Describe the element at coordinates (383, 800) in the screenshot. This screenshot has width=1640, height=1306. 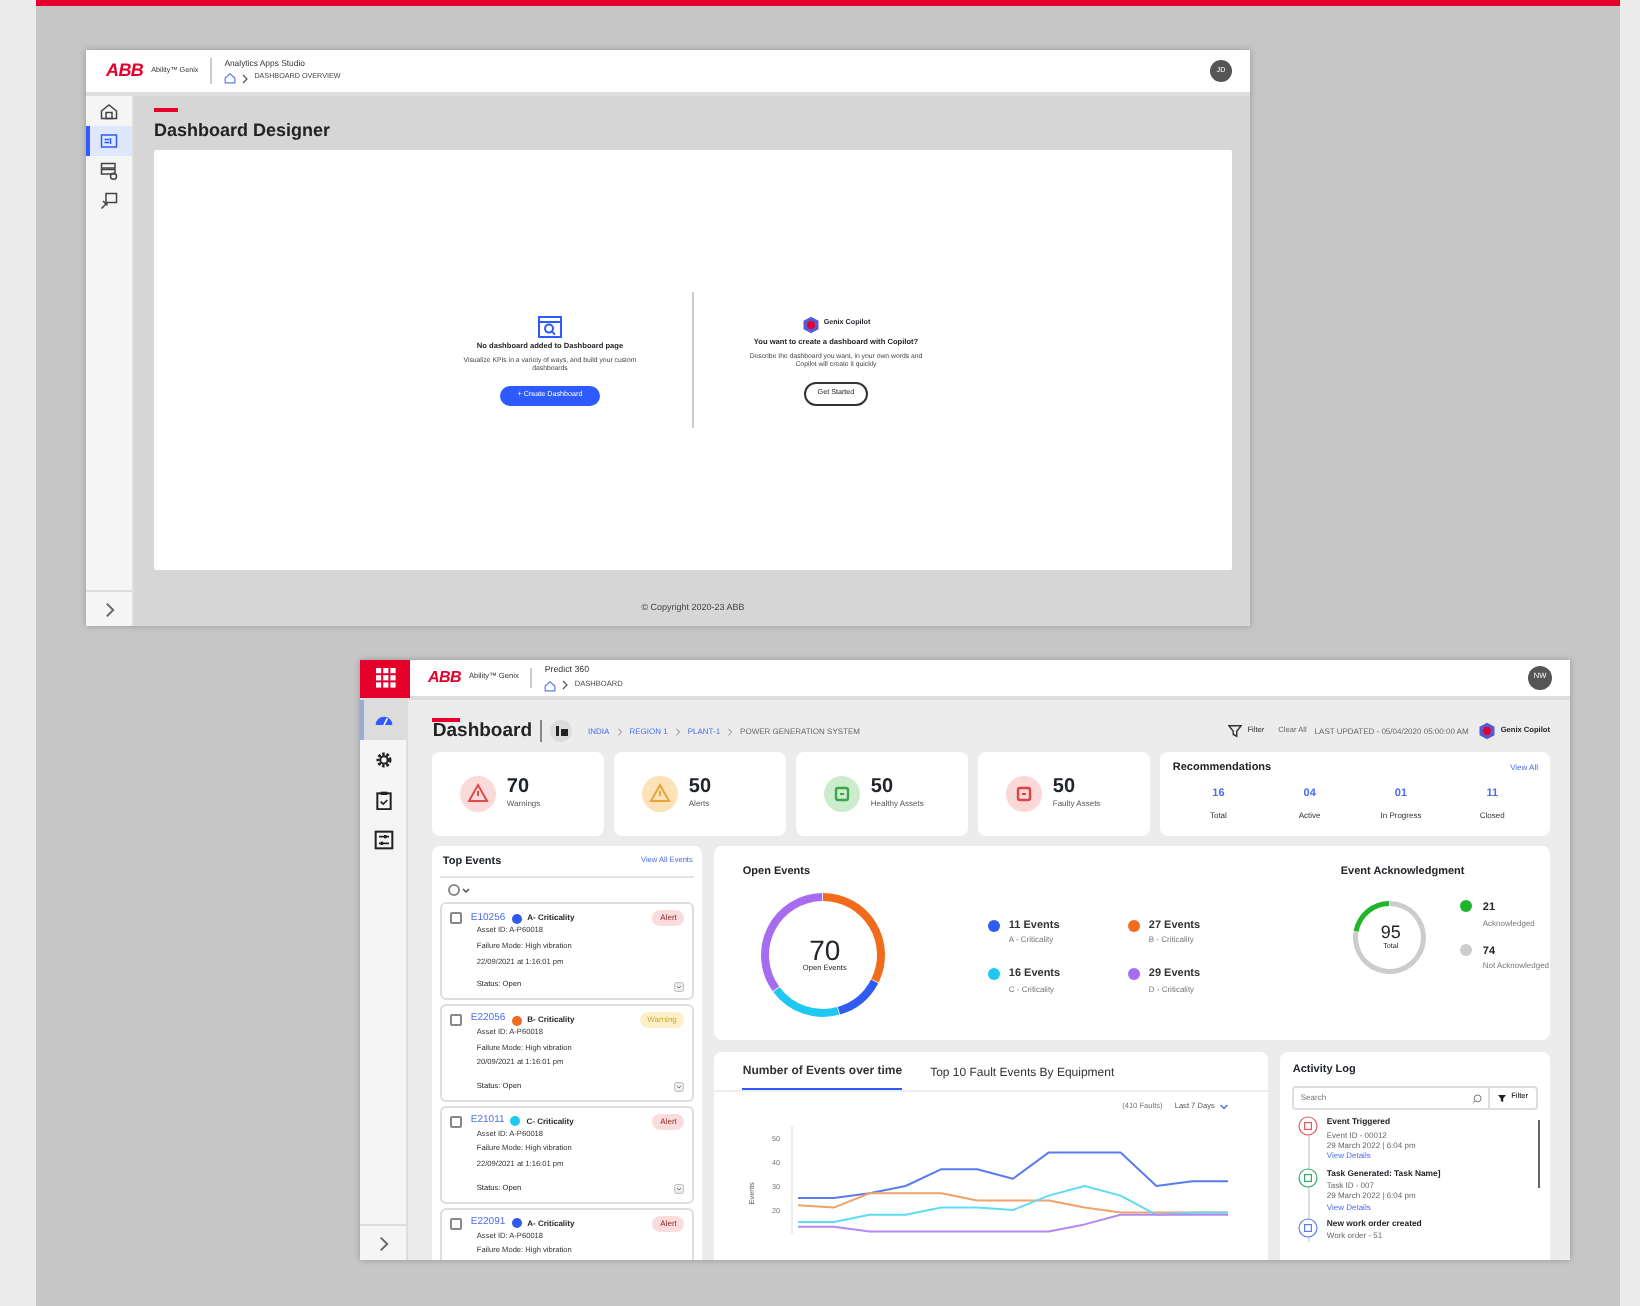
I see `clipboard-icon` at that location.